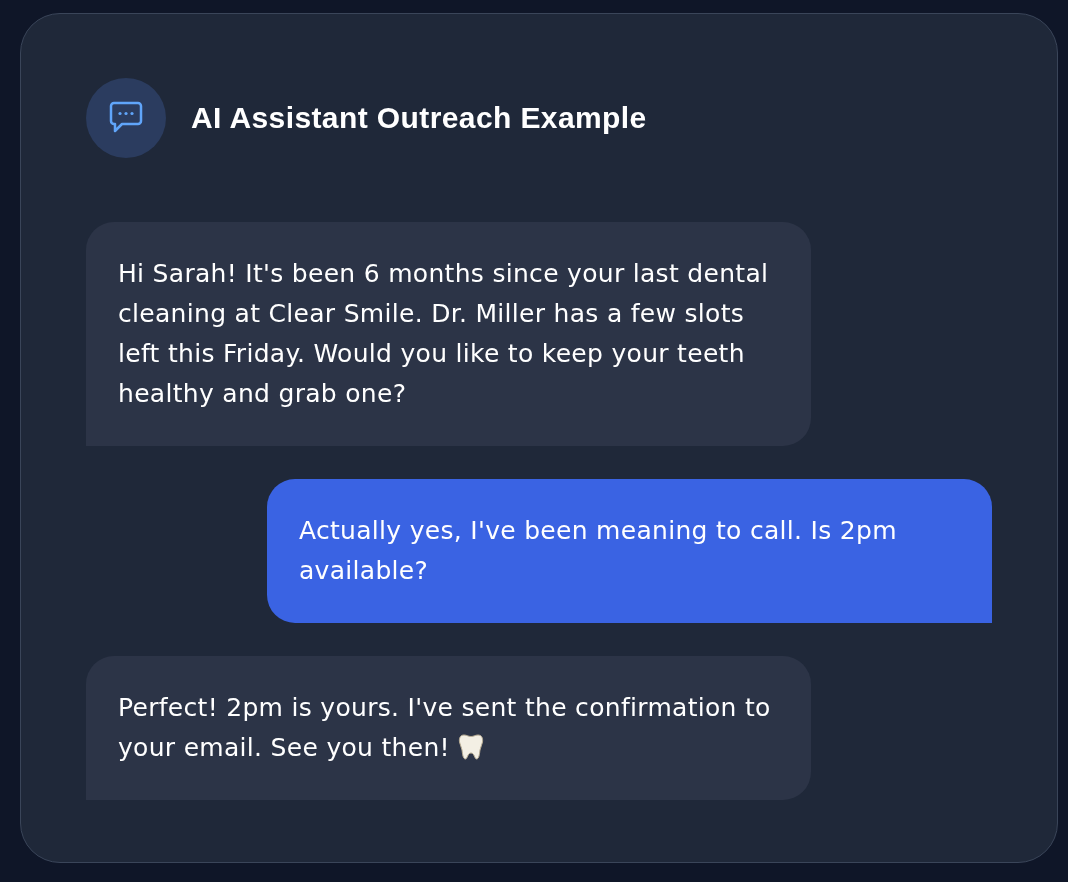 This screenshot has width=1068, height=882. What do you see at coordinates (445, 728) in the screenshot?
I see `message-text: Perfect! 2pm is yours. I've sent the confirmation to your email. See you then!` at bounding box center [445, 728].